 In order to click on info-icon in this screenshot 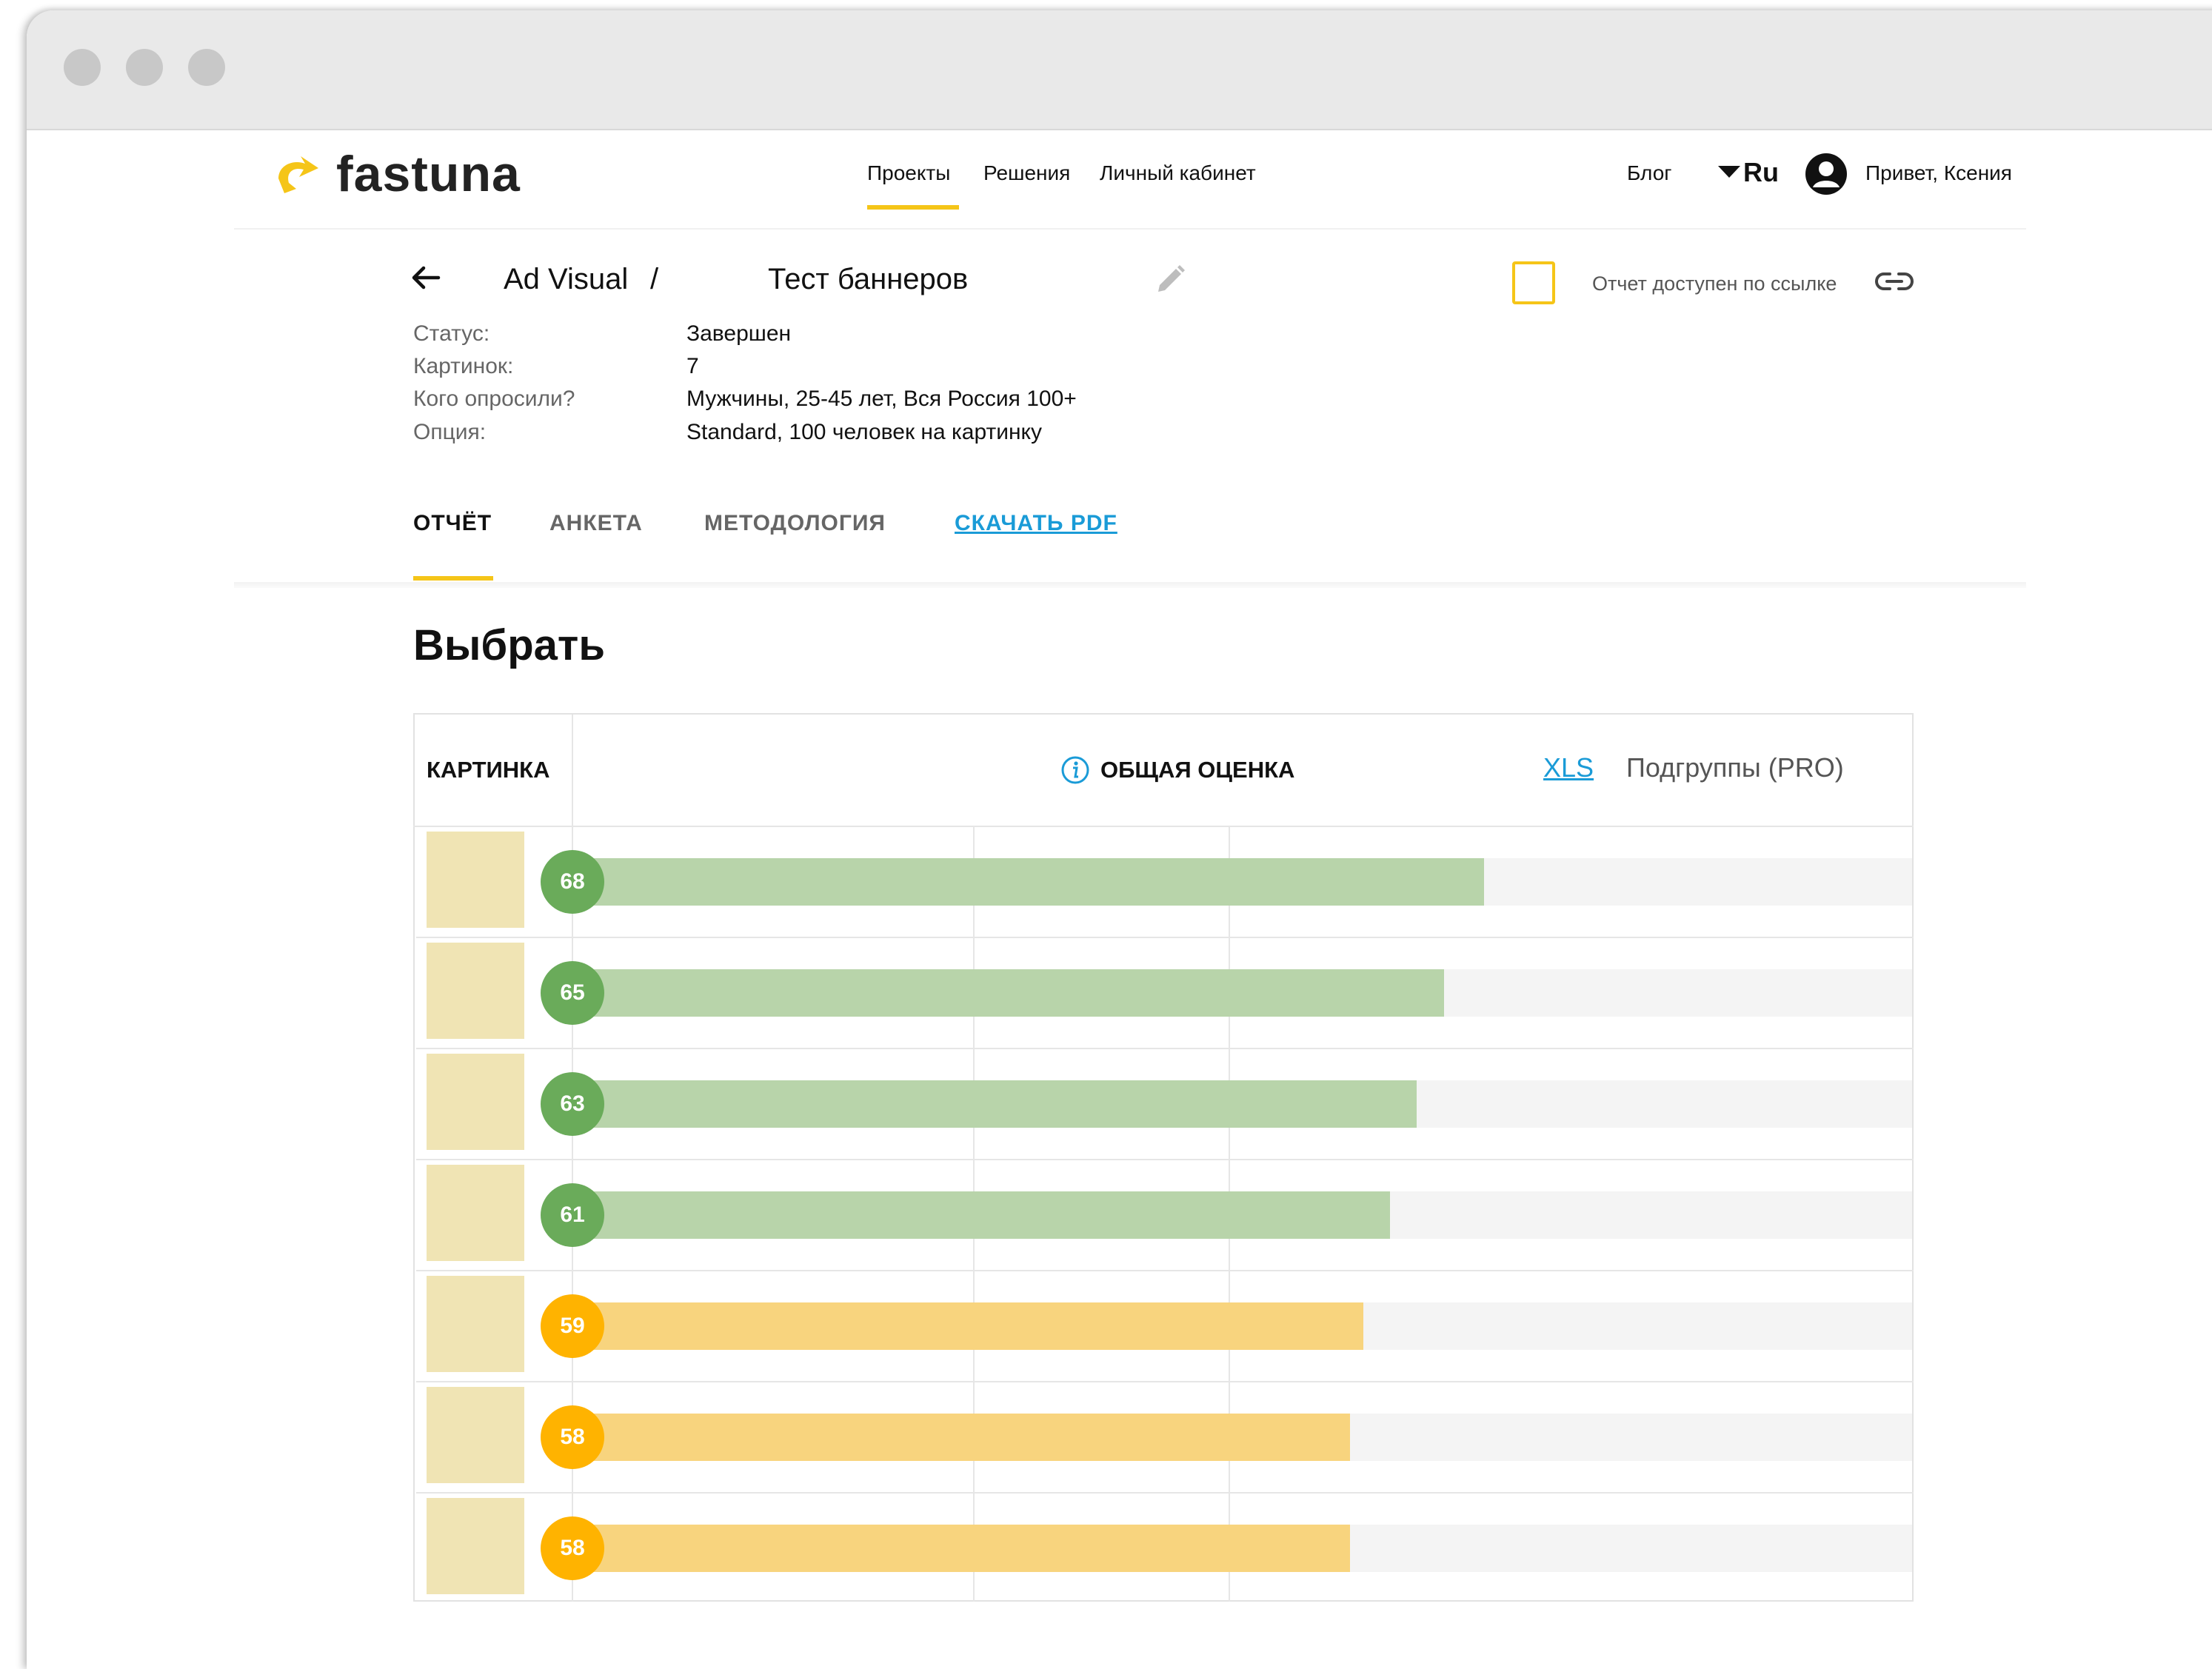, I will do `click(1075, 770)`.